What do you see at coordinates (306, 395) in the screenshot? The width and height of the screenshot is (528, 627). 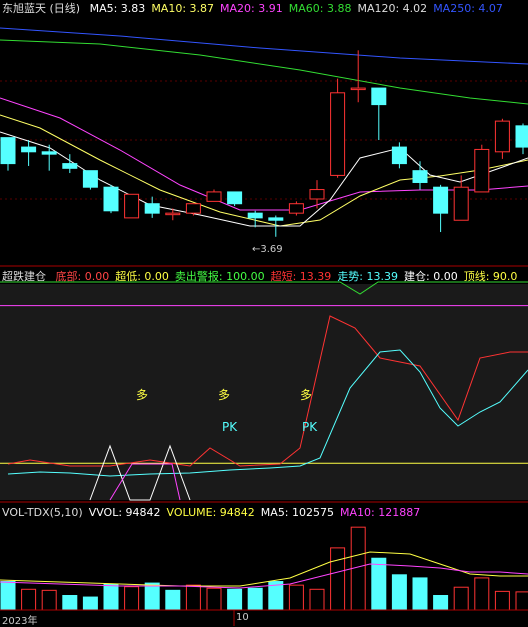 I see `signal-tag-2: 多` at bounding box center [306, 395].